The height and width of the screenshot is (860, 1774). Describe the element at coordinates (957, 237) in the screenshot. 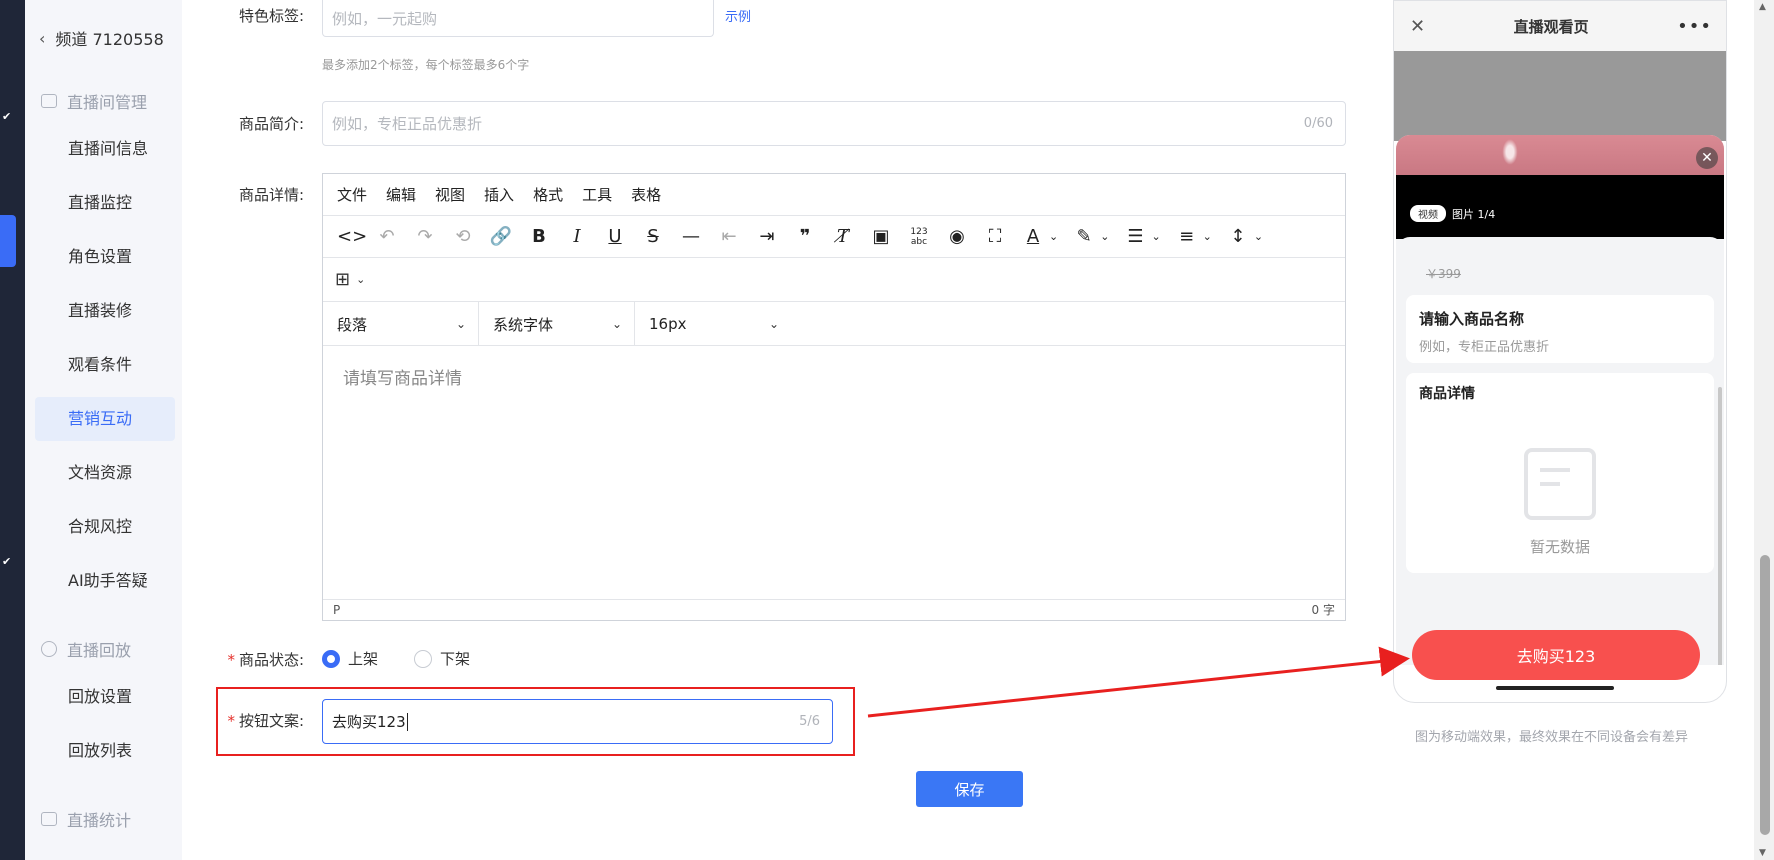

I see `preview-eye-icon: ◉` at that location.